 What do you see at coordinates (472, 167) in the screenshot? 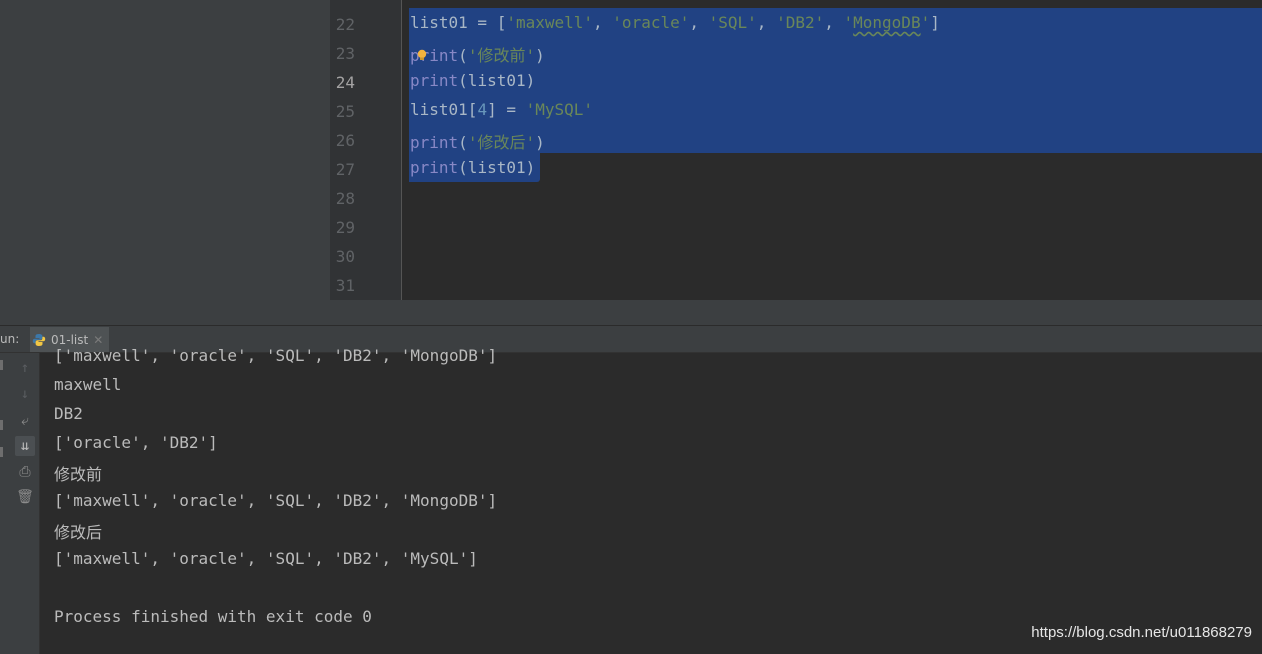
I see `code-line-27: print(list01)` at bounding box center [472, 167].